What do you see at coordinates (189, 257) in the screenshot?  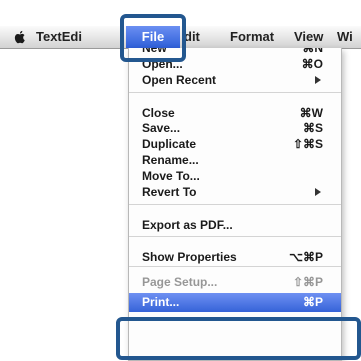 I see `menu-item-label: Show Properties` at bounding box center [189, 257].